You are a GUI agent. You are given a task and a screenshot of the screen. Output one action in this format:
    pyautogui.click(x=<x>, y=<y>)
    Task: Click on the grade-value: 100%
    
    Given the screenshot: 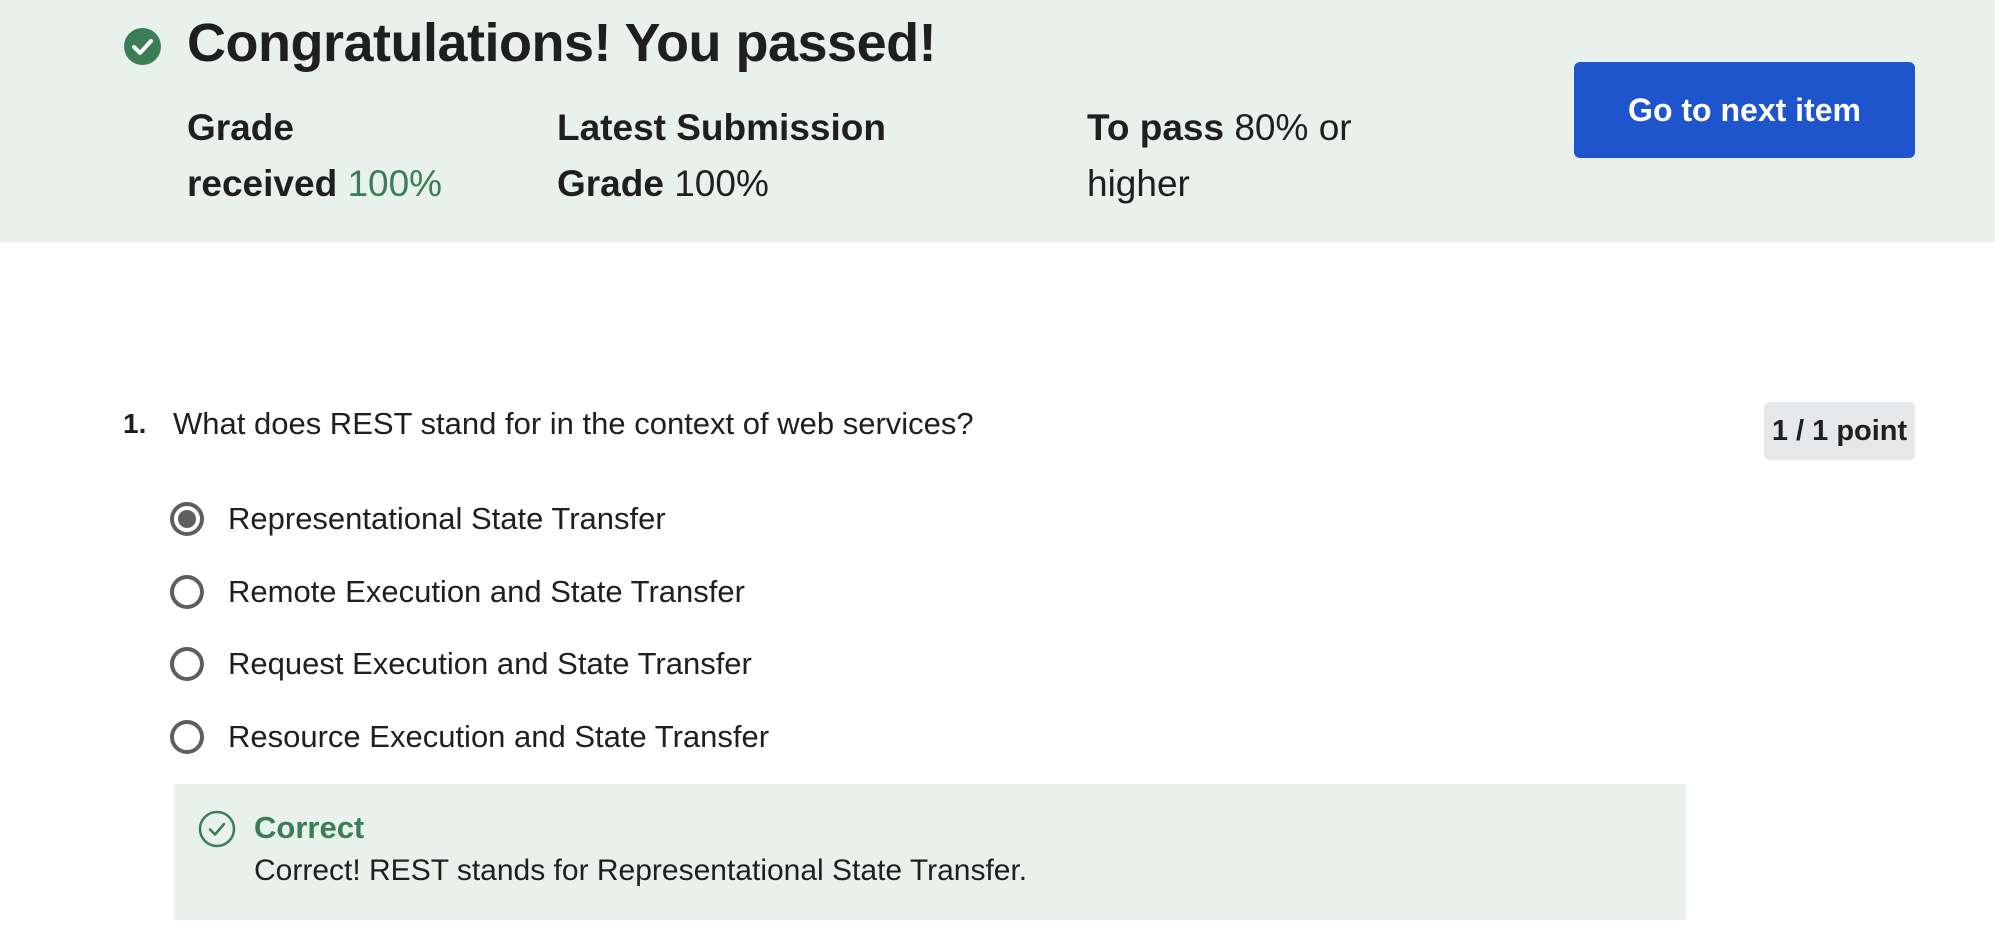 What is the action you would take?
    pyautogui.click(x=395, y=183)
    